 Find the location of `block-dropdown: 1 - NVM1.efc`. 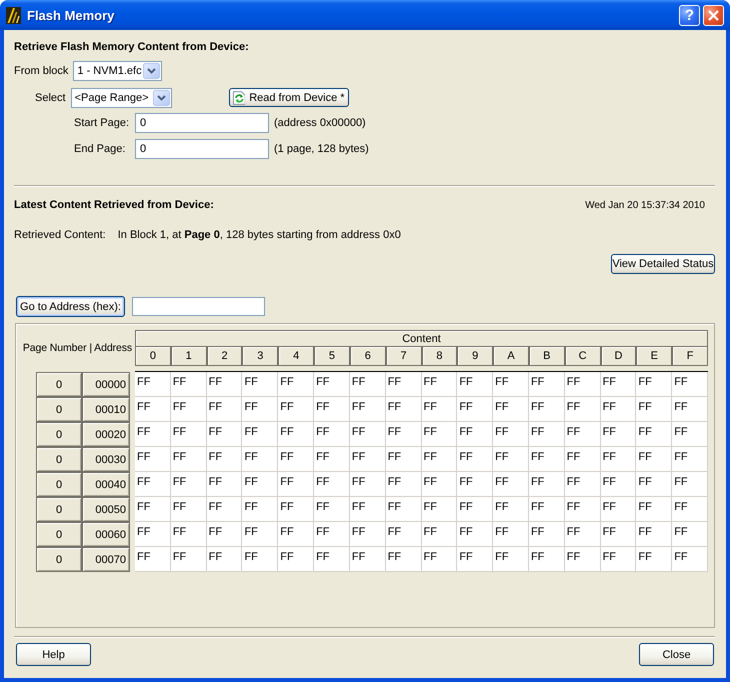

block-dropdown: 1 - NVM1.efc is located at coordinates (117, 71).